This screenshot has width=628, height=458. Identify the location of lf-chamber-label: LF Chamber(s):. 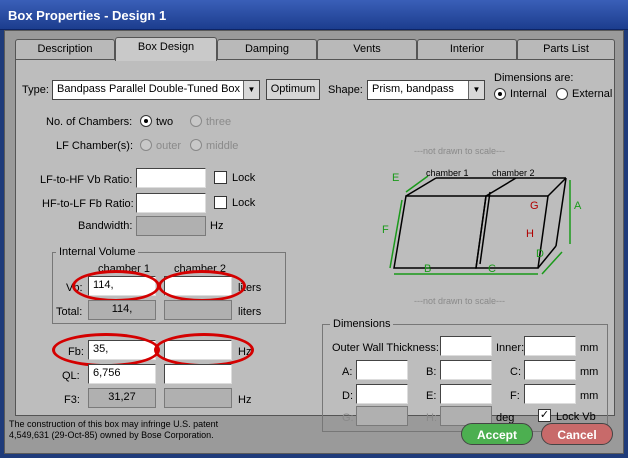
(95, 146).